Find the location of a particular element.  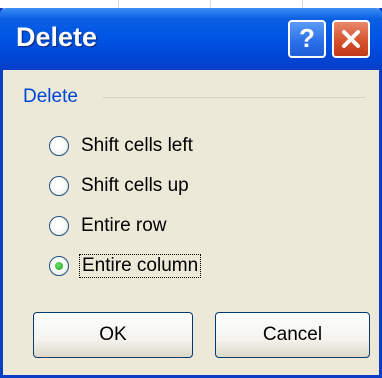

group-label: Delete is located at coordinates (53, 97).